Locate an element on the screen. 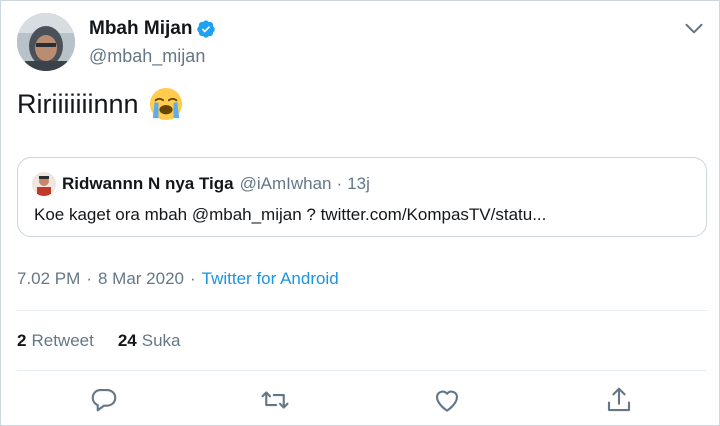 This screenshot has height=426, width=720. retweets-stat: 2 Retweet is located at coordinates (55, 341).